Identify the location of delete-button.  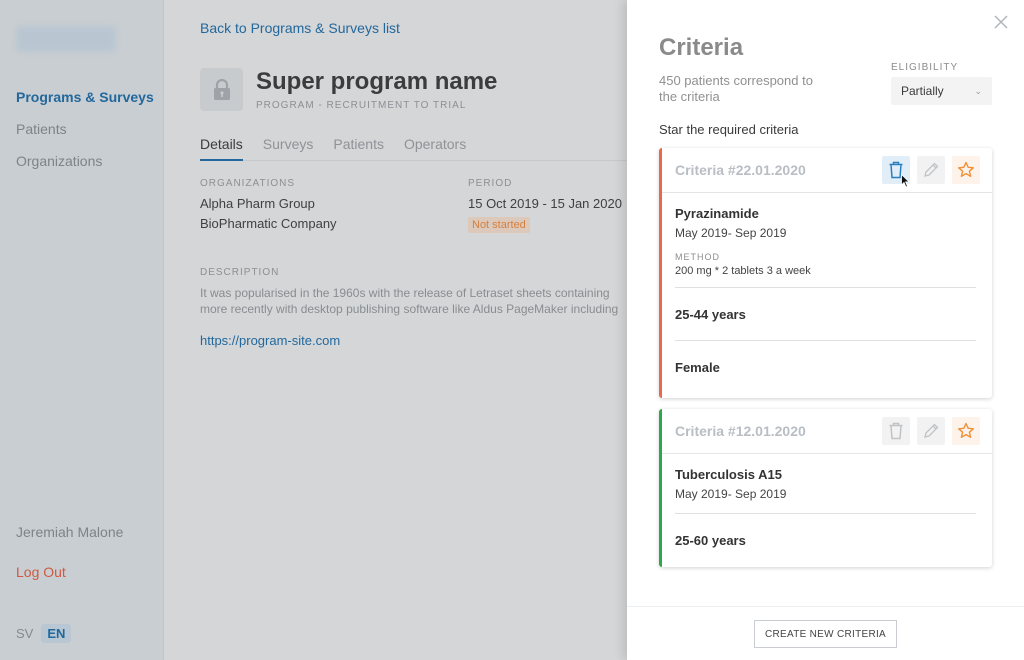
(896, 431).